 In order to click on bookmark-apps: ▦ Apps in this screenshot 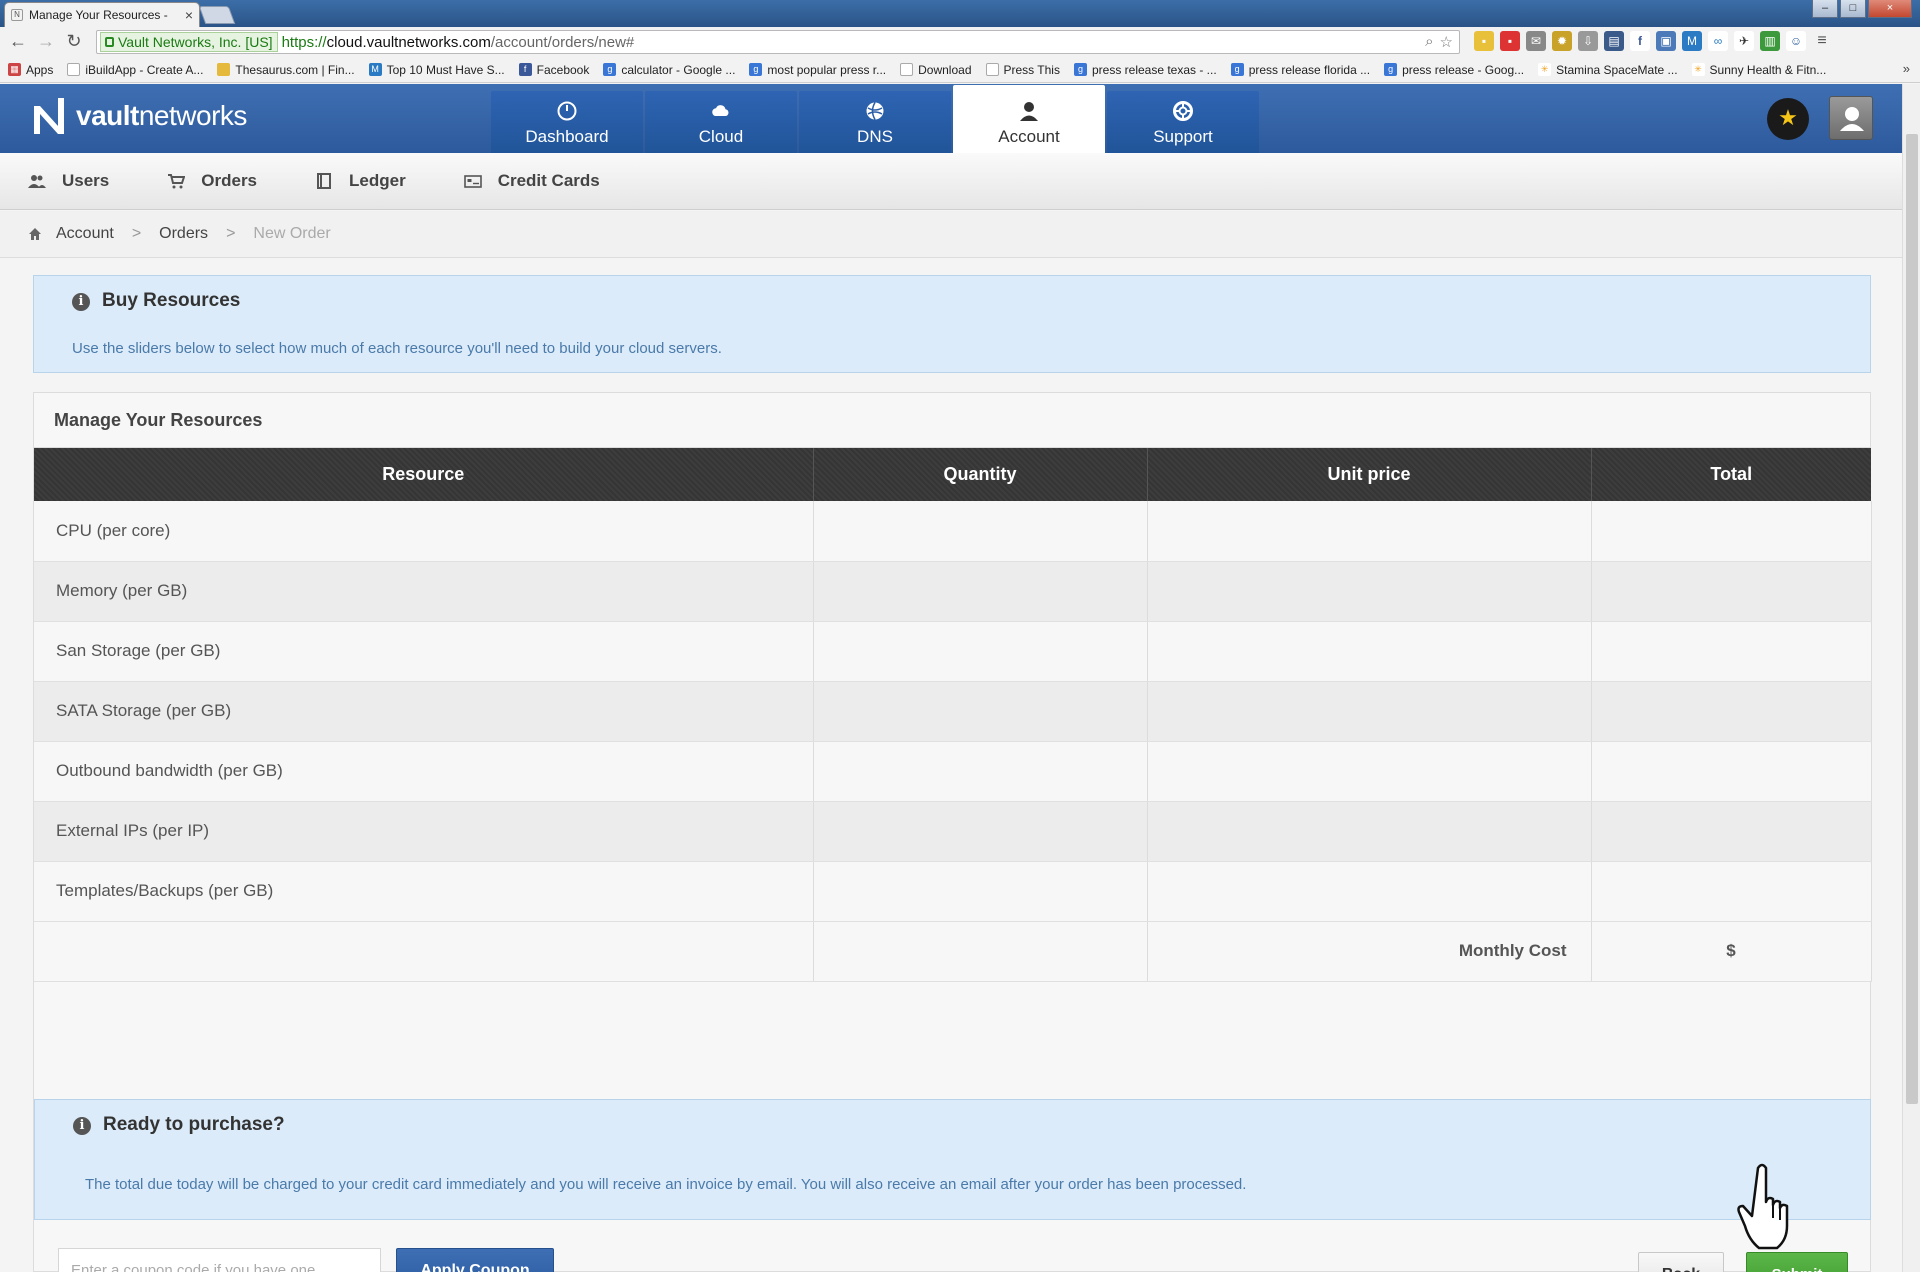, I will do `click(30, 70)`.